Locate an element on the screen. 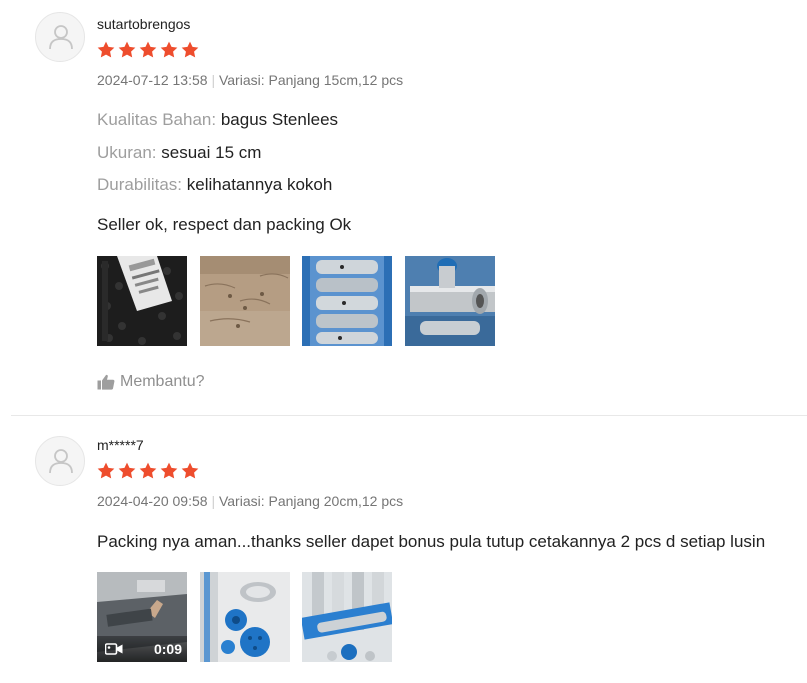 The image size is (807, 683). review-comment: Seller ok, respect dan packing Ok is located at coordinates (224, 224).